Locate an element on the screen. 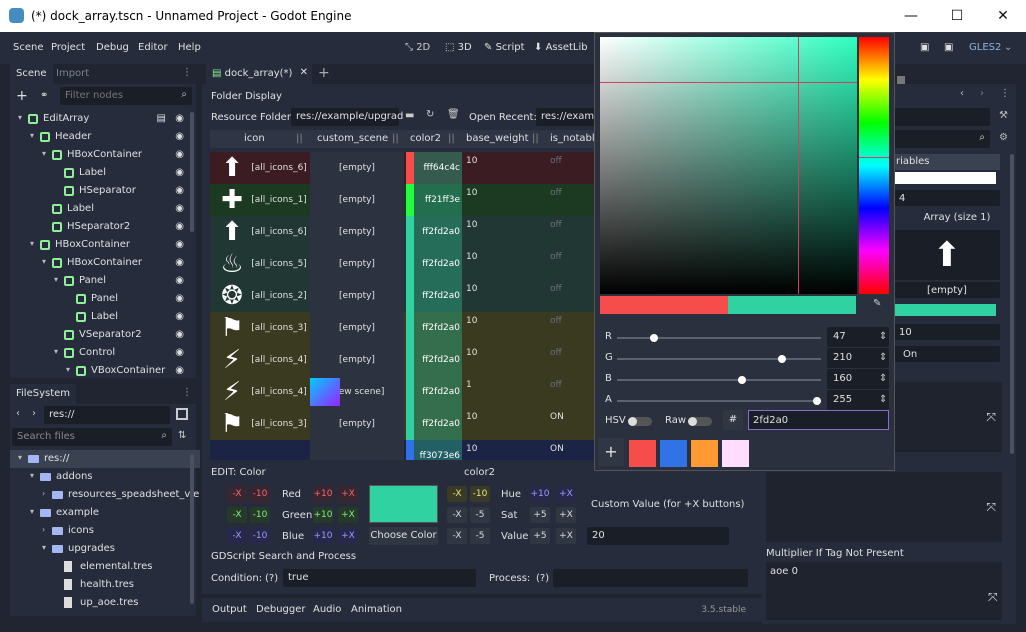  property-filter: ⌕ is located at coordinates (942, 139).